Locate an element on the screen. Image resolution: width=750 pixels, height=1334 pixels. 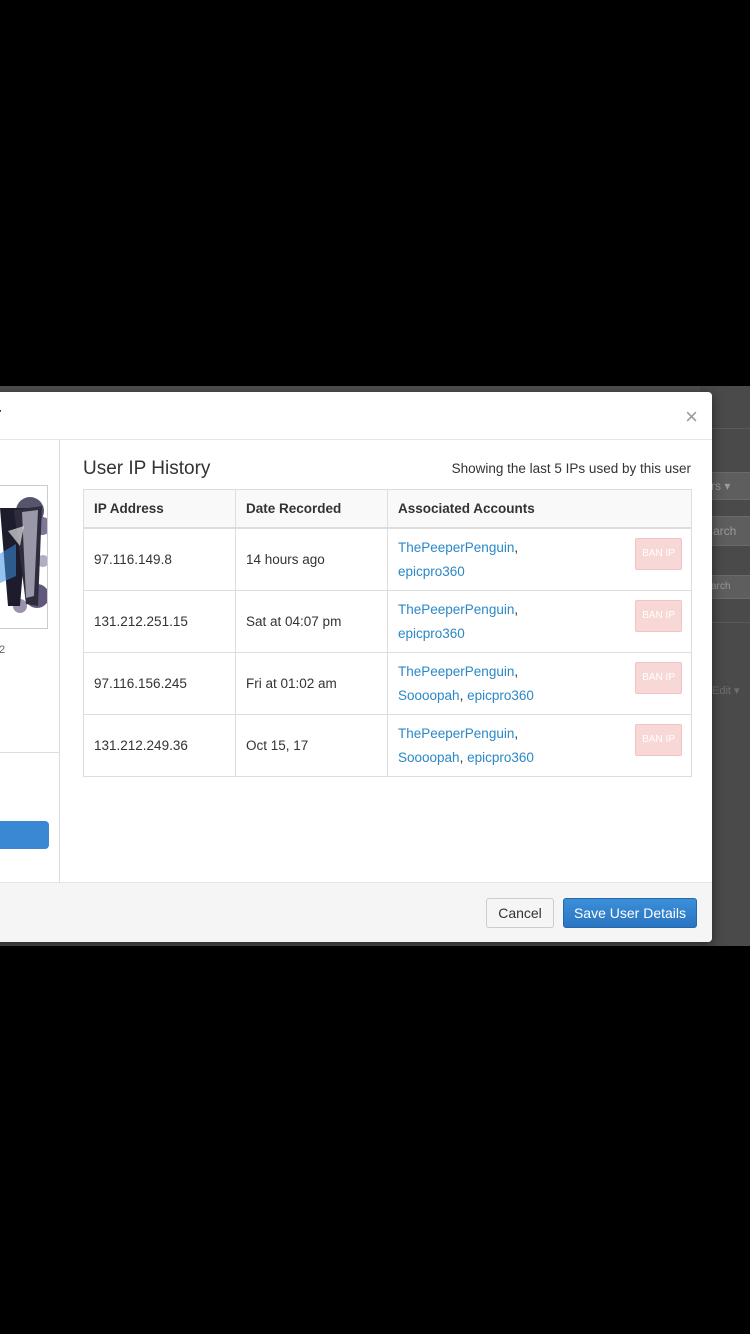
user-avatar is located at coordinates (24, 557).